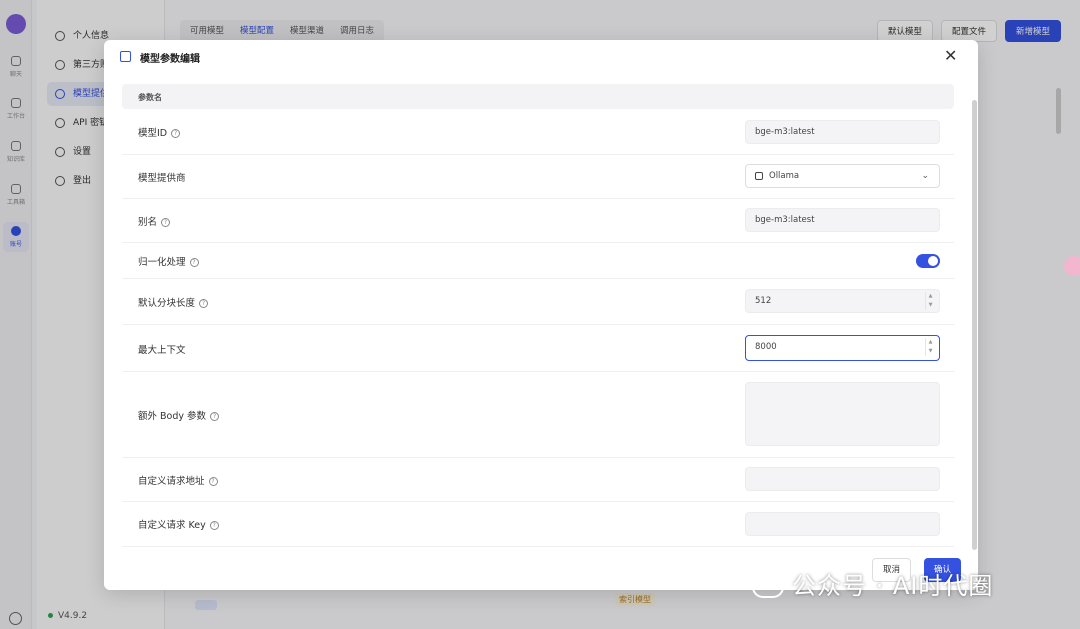  What do you see at coordinates (173, 302) in the screenshot?
I see `field-label: 默认分块长度?` at bounding box center [173, 302].